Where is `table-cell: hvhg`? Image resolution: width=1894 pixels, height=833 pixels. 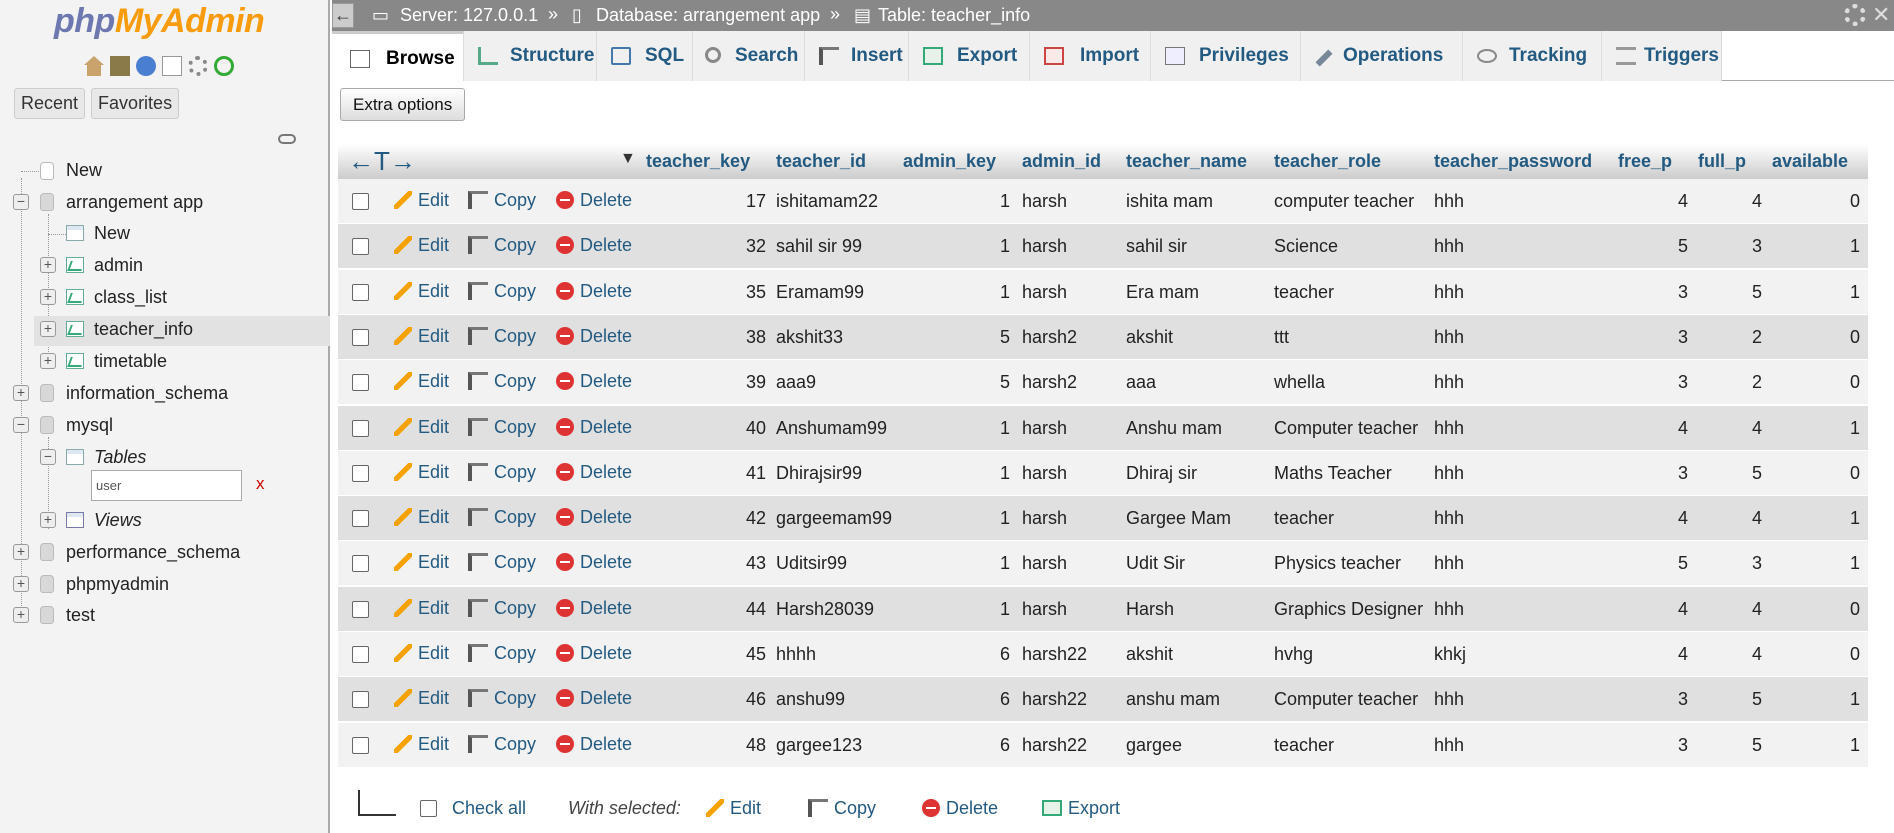 table-cell: hvhg is located at coordinates (1293, 654).